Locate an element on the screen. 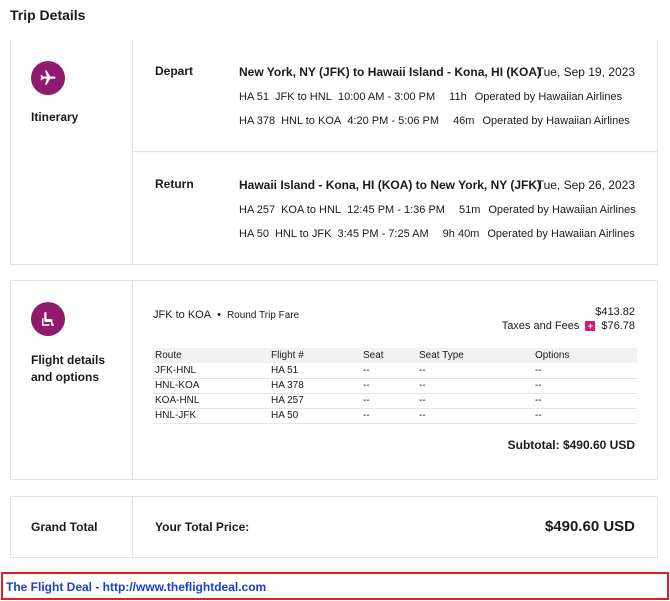  table-cell: HNL-JFK is located at coordinates (211, 416).